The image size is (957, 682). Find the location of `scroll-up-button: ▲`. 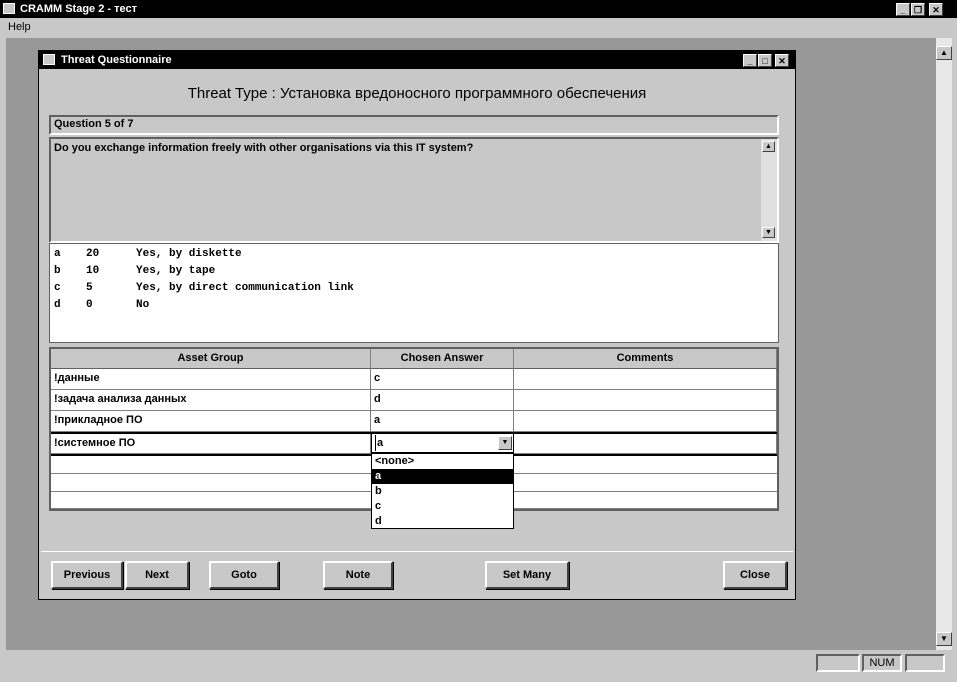

scroll-up-button: ▲ is located at coordinates (944, 53).